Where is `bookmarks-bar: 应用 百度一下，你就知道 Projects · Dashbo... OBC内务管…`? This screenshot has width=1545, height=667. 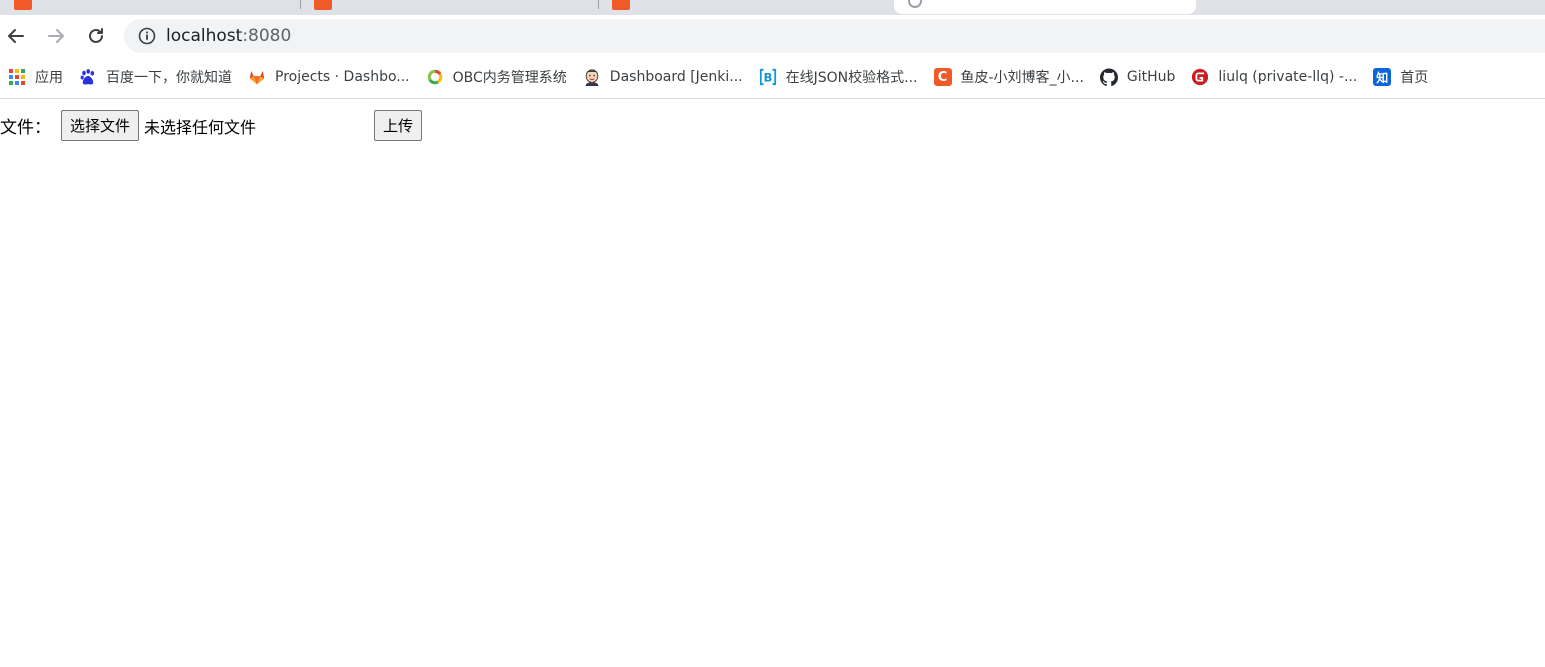
bookmarks-bar: 应用 百度一下，你就知道 Projects · Dashbo... OBC内务管… is located at coordinates (772, 77).